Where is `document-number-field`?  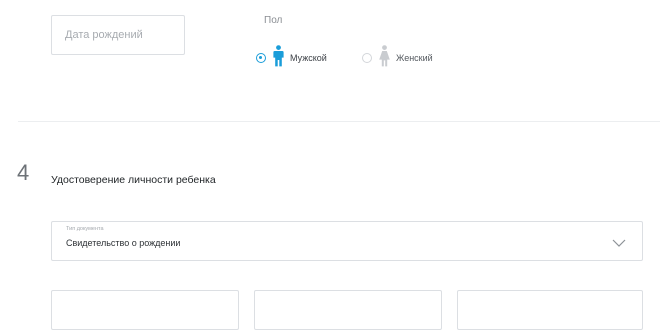 document-number-field is located at coordinates (348, 310).